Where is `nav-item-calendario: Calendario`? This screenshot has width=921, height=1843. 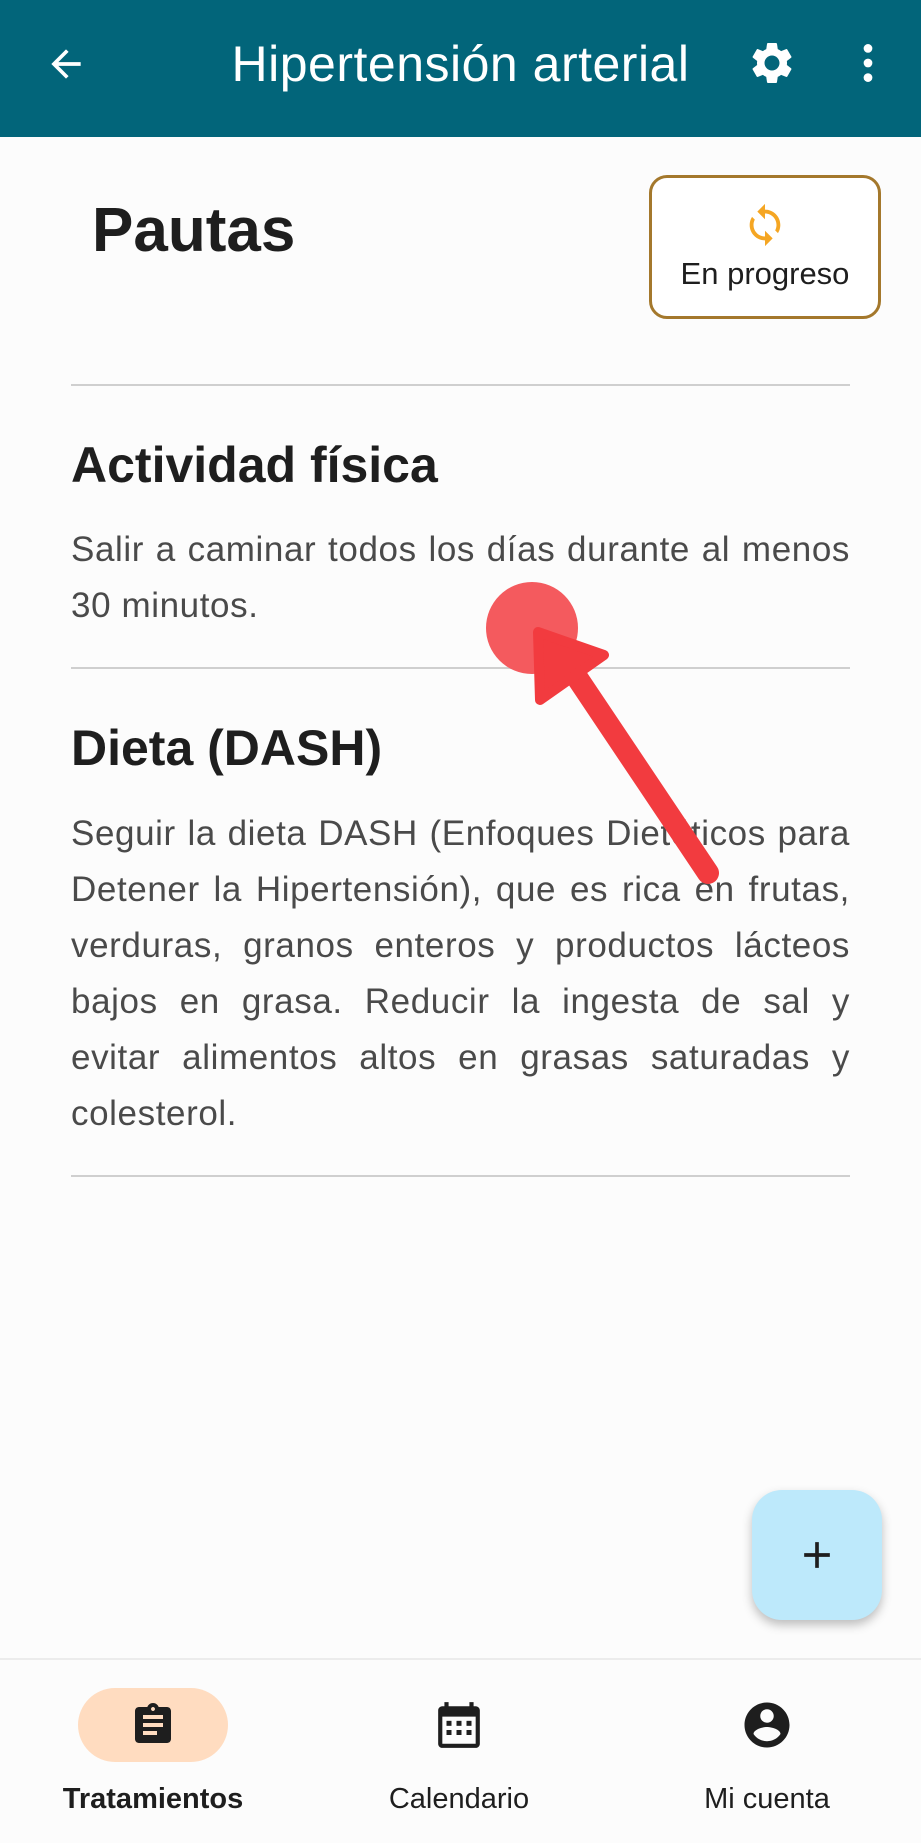 nav-item-calendario: Calendario is located at coordinates (459, 1763).